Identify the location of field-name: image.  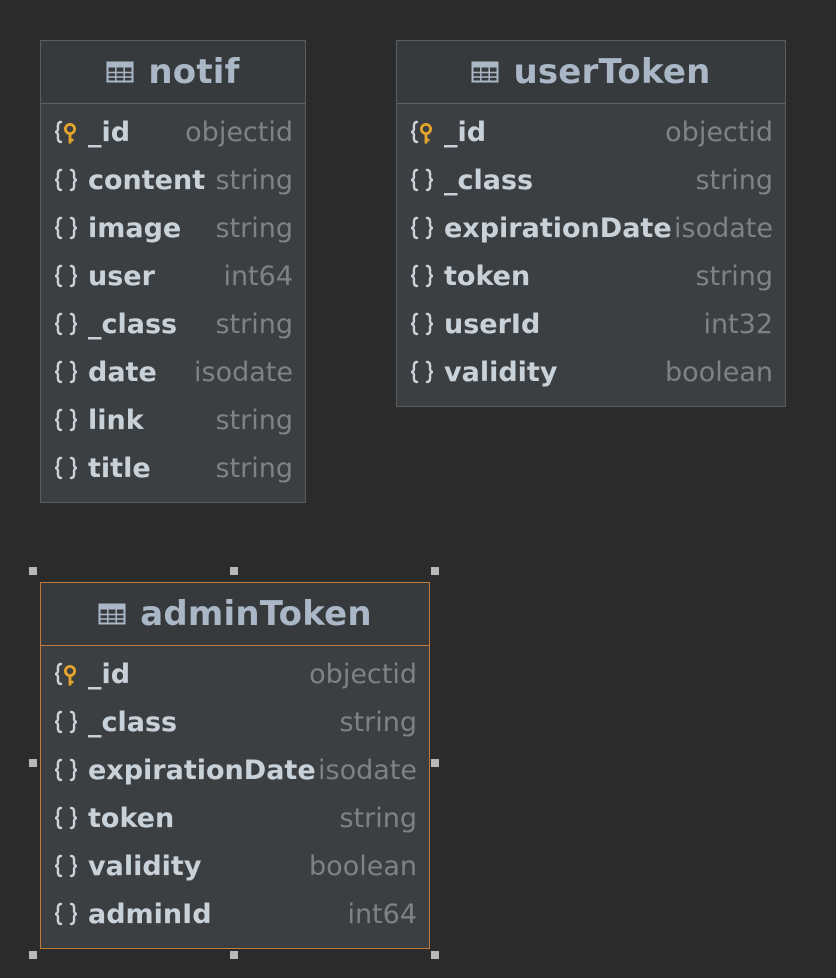
(135, 228).